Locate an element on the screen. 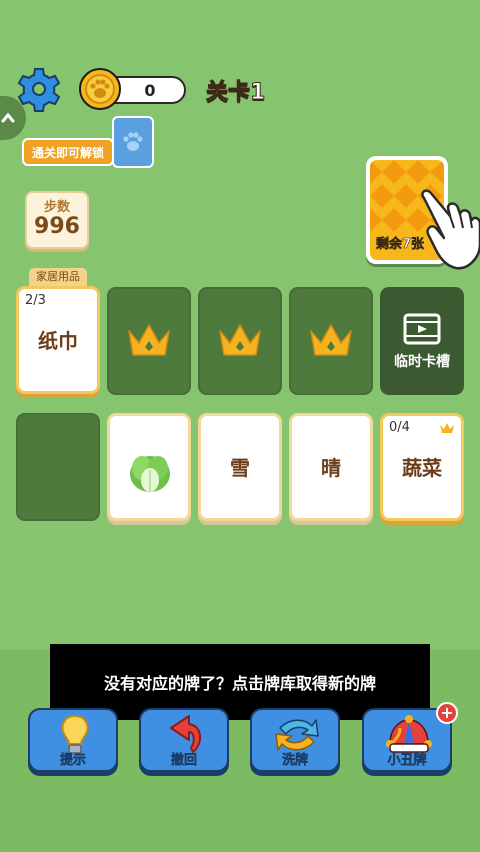  cabbage-icon is located at coordinates (150, 474).